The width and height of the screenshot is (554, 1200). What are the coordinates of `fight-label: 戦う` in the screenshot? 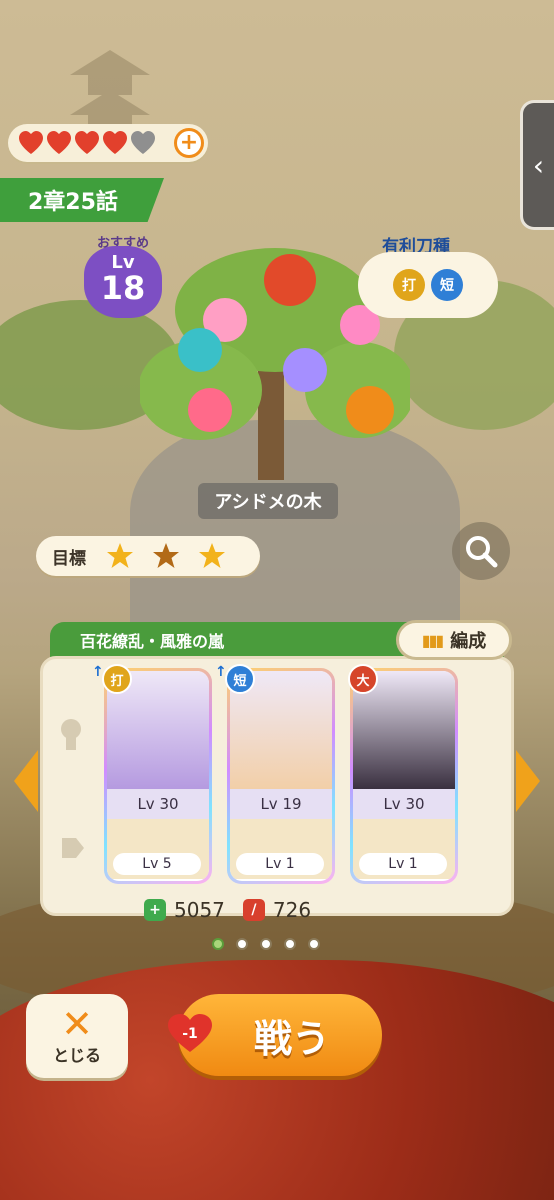 It's located at (291, 1038).